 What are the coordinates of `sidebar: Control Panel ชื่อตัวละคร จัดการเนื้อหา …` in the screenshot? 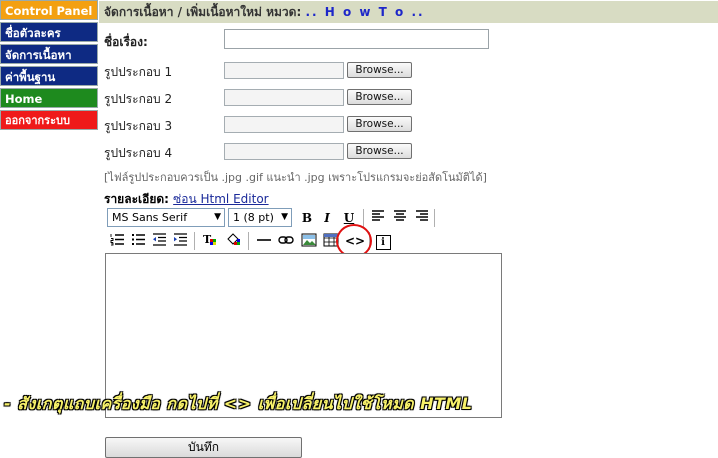 It's located at (49, 66).